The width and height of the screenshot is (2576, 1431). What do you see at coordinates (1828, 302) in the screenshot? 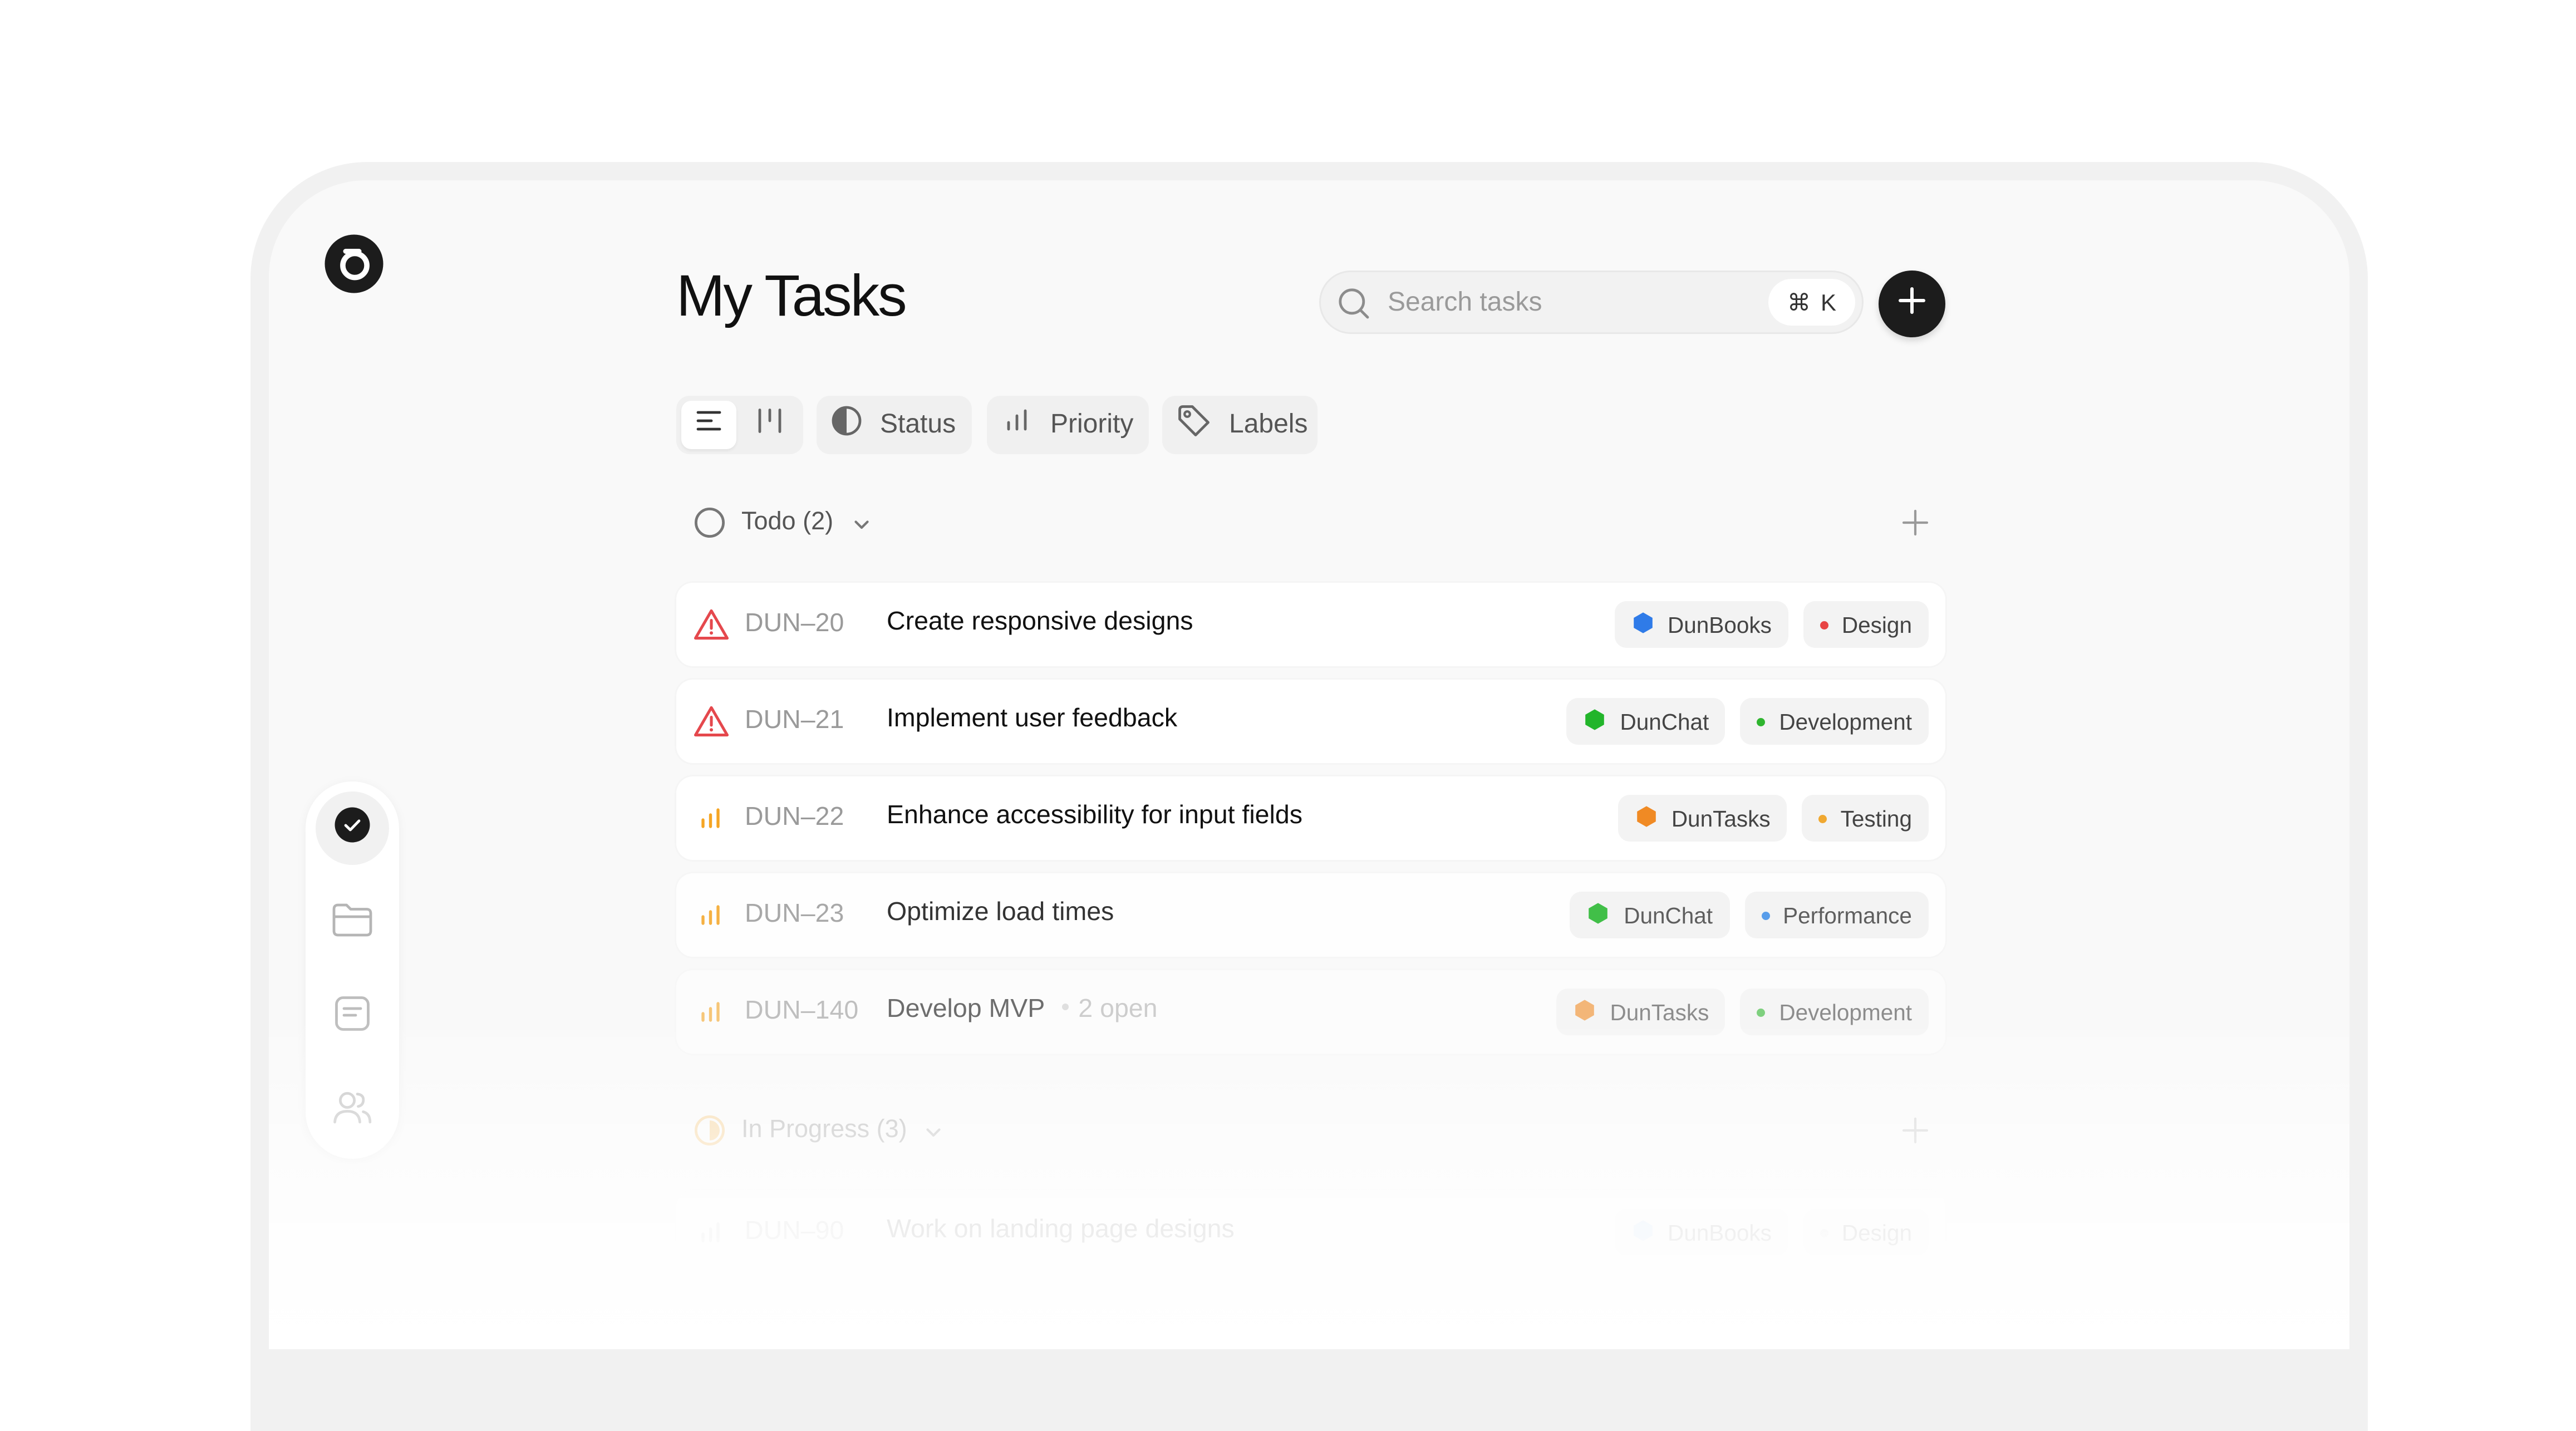
I see `k-key: K` at bounding box center [1828, 302].